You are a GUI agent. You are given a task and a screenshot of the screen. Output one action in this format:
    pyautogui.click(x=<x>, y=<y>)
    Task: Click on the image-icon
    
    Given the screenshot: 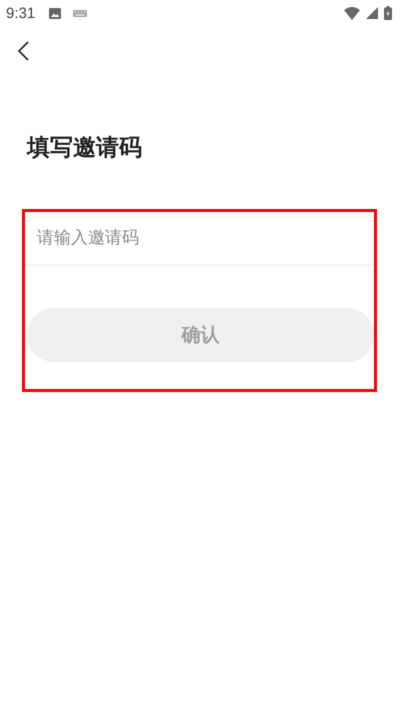 What is the action you would take?
    pyautogui.click(x=55, y=13)
    